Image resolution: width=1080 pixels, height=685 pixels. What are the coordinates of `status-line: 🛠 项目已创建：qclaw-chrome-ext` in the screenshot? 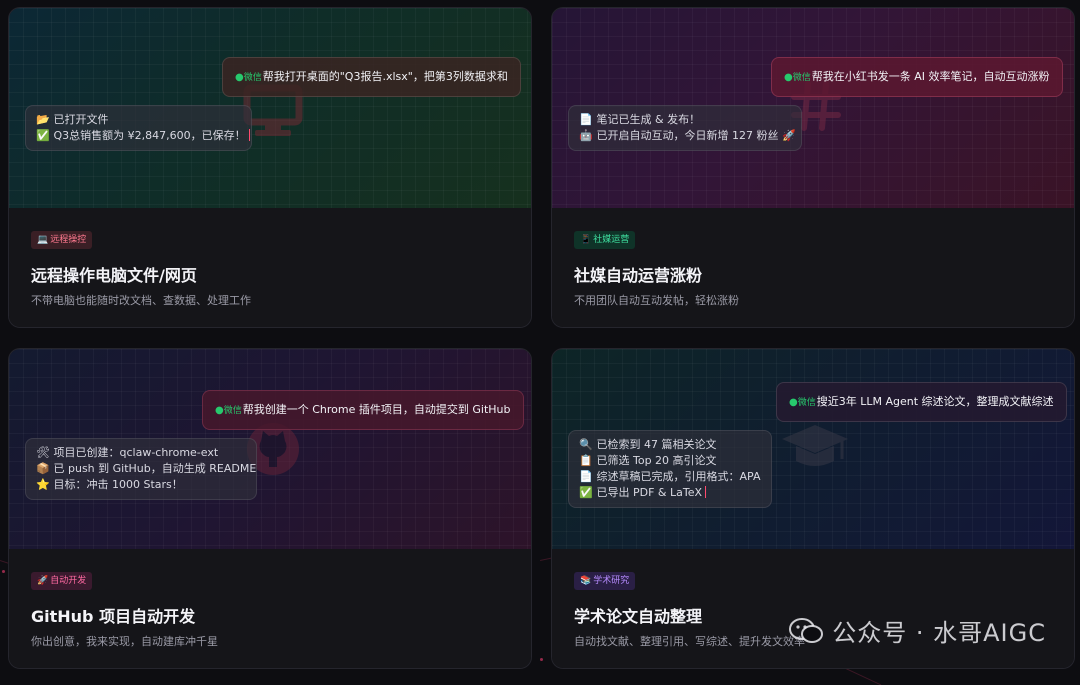 It's located at (127, 452).